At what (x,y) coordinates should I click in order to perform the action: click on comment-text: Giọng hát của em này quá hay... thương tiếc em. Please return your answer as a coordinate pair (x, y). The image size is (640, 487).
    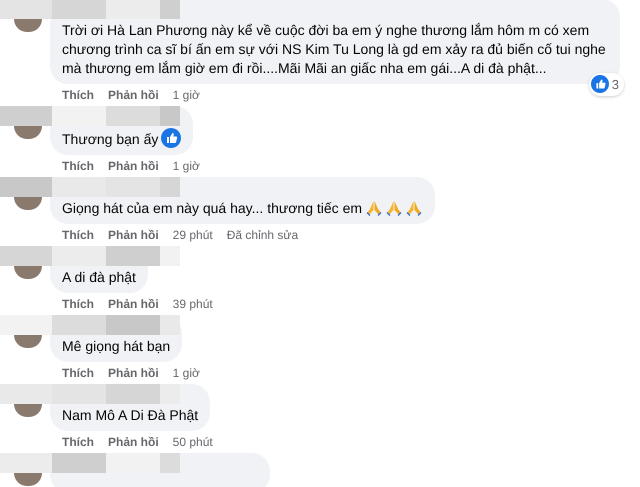
    Looking at the image, I should click on (212, 208).